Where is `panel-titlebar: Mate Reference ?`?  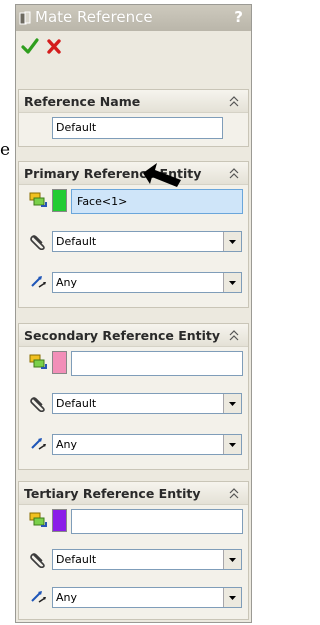 panel-titlebar: Mate Reference ? is located at coordinates (133, 18).